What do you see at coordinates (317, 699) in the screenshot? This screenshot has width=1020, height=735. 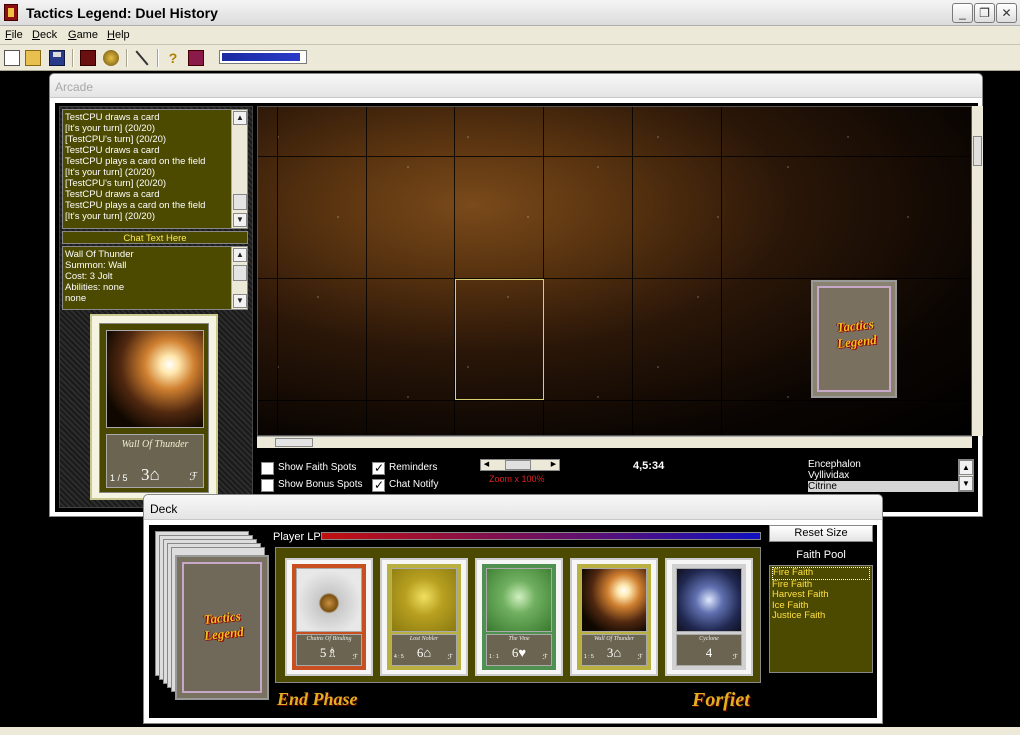 I see `end-phase-button: End Phase` at bounding box center [317, 699].